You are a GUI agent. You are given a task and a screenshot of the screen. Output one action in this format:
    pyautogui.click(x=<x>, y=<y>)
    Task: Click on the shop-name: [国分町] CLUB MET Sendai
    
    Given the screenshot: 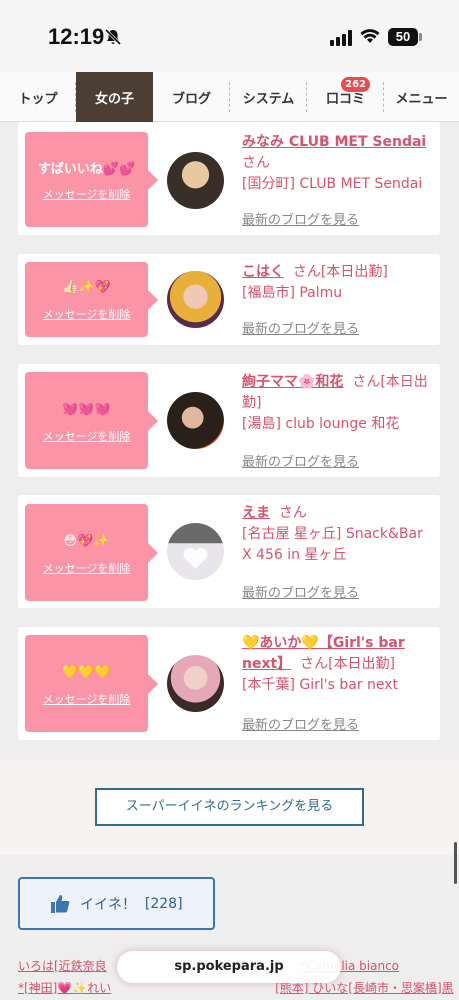 What is the action you would take?
    pyautogui.click(x=332, y=184)
    